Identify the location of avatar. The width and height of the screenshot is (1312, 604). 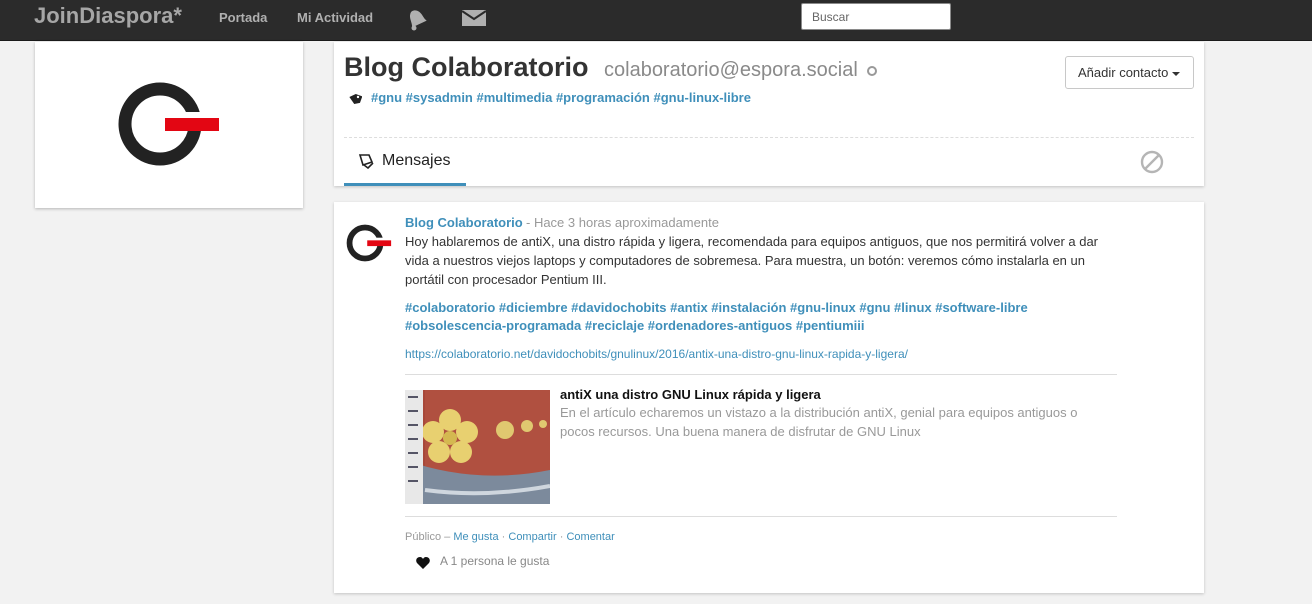
(169, 124).